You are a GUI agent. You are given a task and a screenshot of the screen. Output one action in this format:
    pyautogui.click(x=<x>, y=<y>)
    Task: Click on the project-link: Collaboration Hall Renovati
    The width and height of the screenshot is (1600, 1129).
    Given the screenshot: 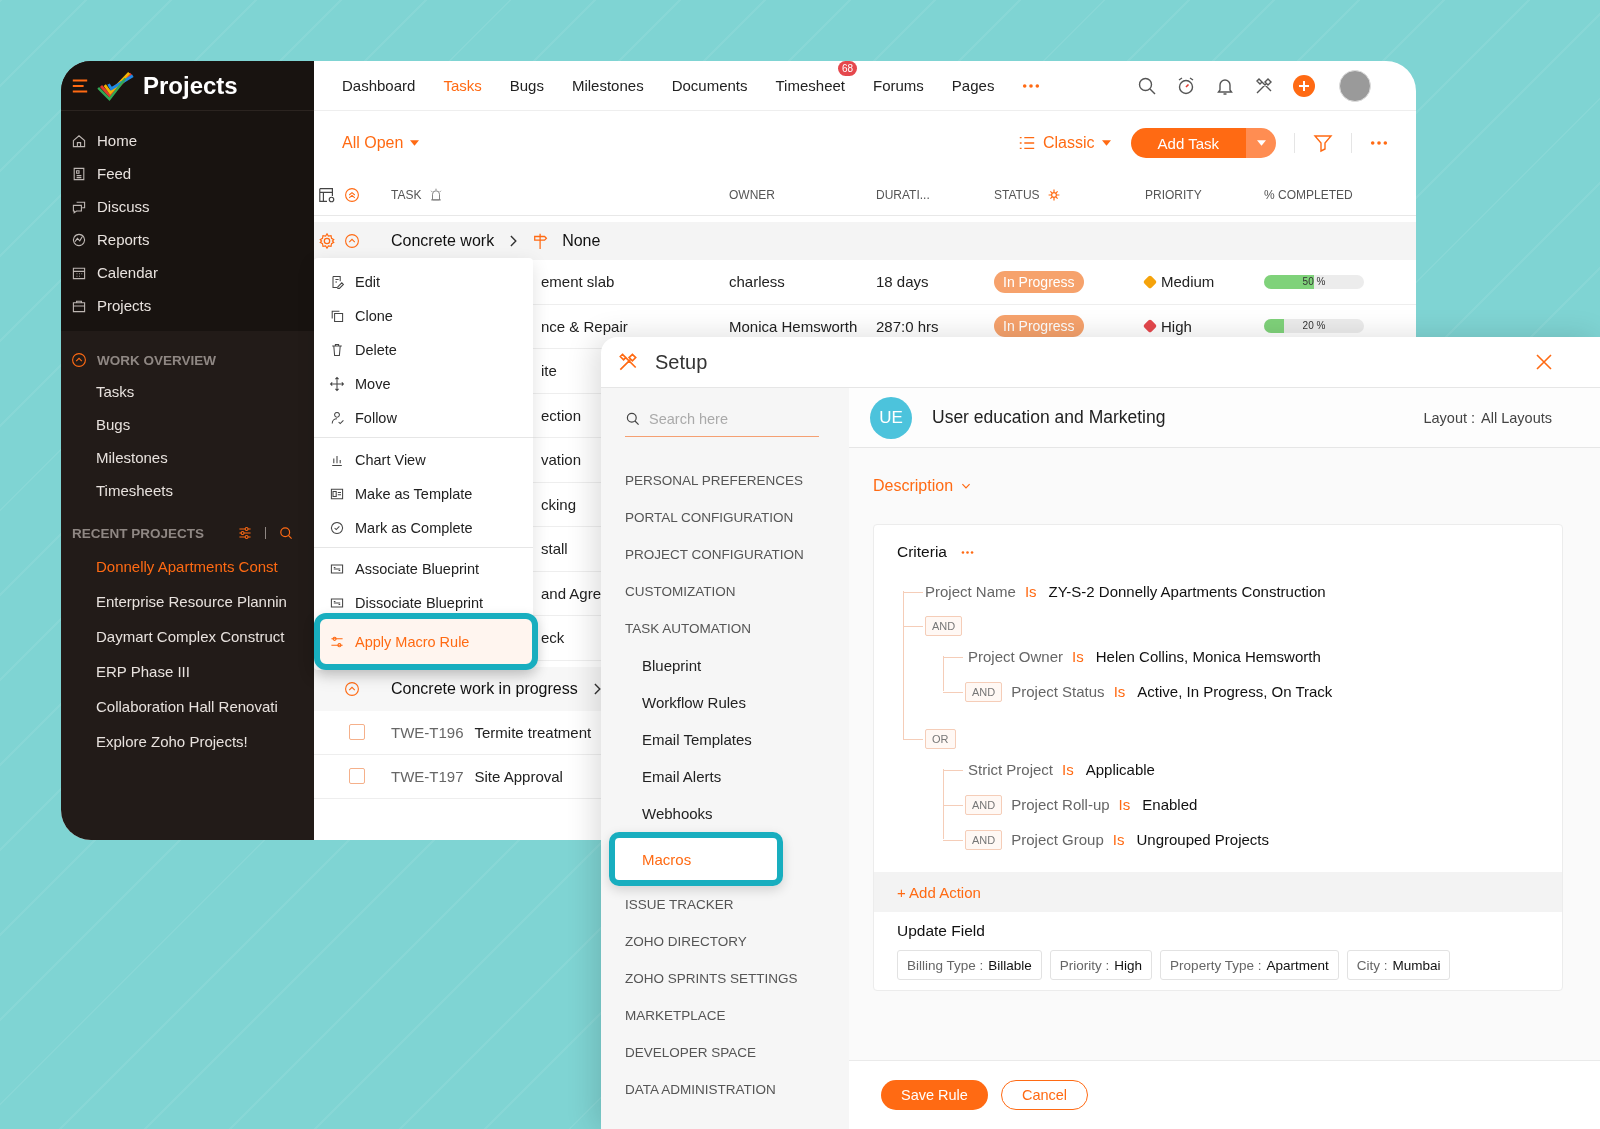 What is the action you would take?
    pyautogui.click(x=187, y=706)
    